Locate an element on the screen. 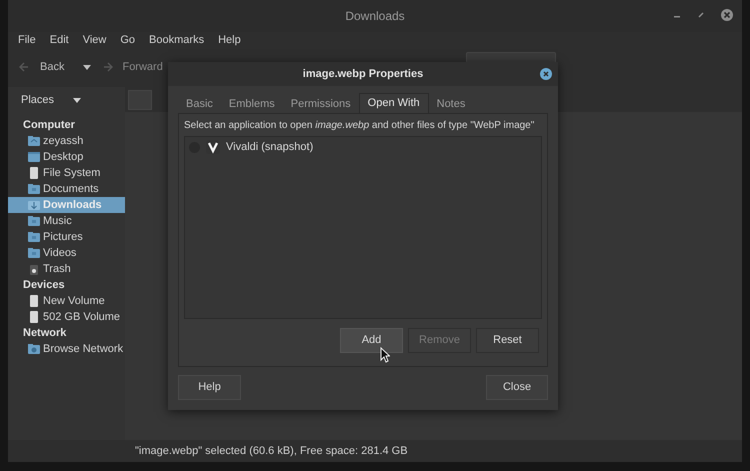  close-button: Close is located at coordinates (517, 387).